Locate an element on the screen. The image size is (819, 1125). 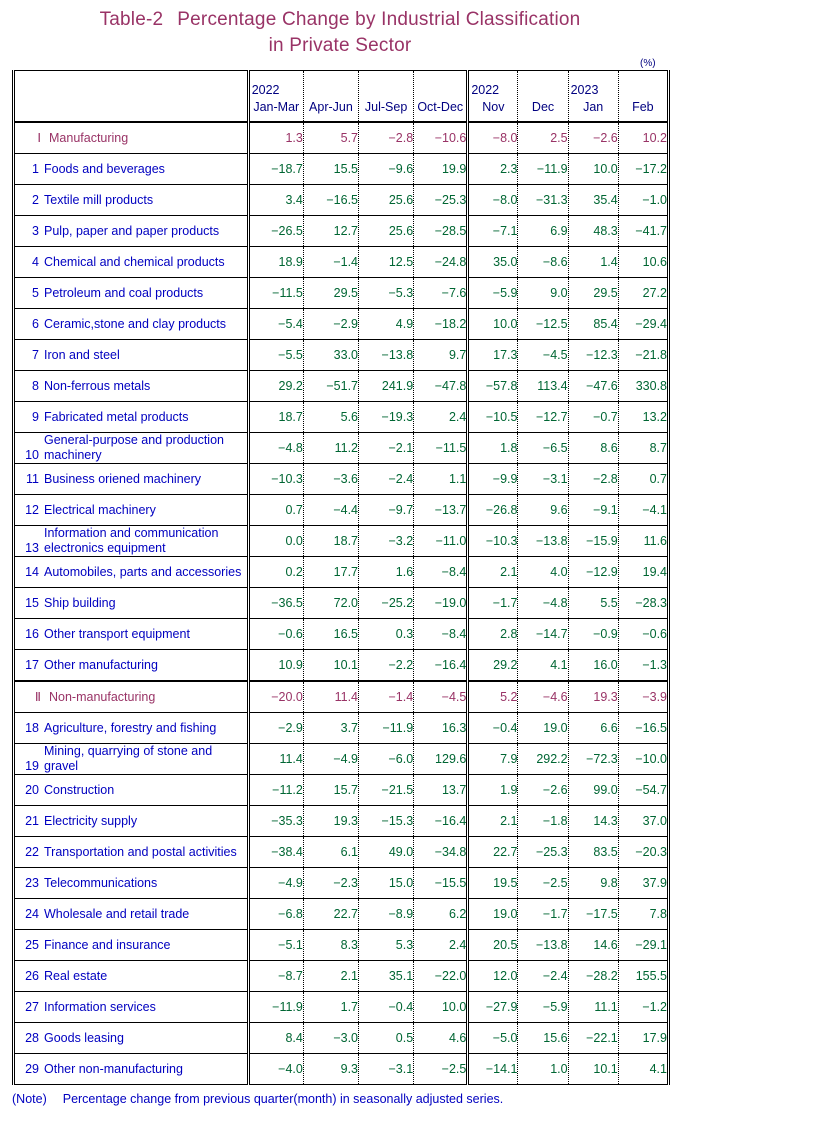
cell-value: 19.0 is located at coordinates (493, 914).